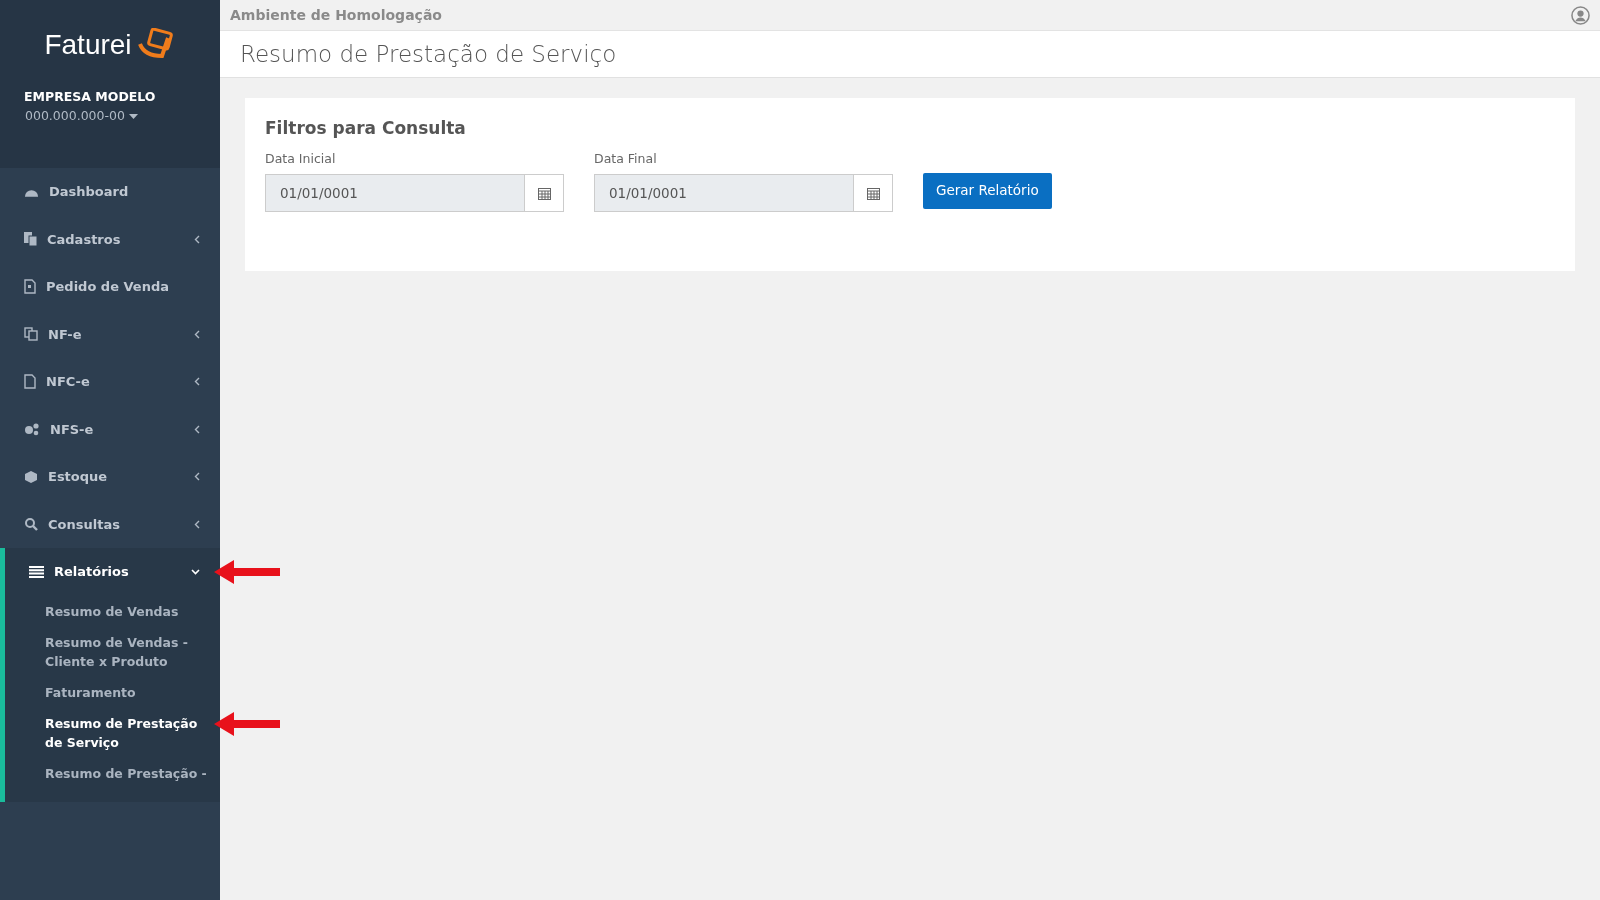  I want to click on sidebar-item: Consultas, so click(110, 524).